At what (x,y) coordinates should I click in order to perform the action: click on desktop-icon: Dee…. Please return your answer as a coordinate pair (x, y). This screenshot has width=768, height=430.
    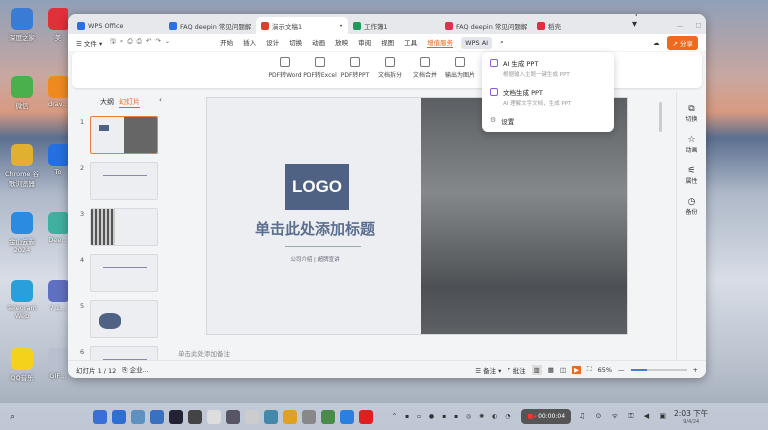
    Looking at the image, I should click on (58, 228).